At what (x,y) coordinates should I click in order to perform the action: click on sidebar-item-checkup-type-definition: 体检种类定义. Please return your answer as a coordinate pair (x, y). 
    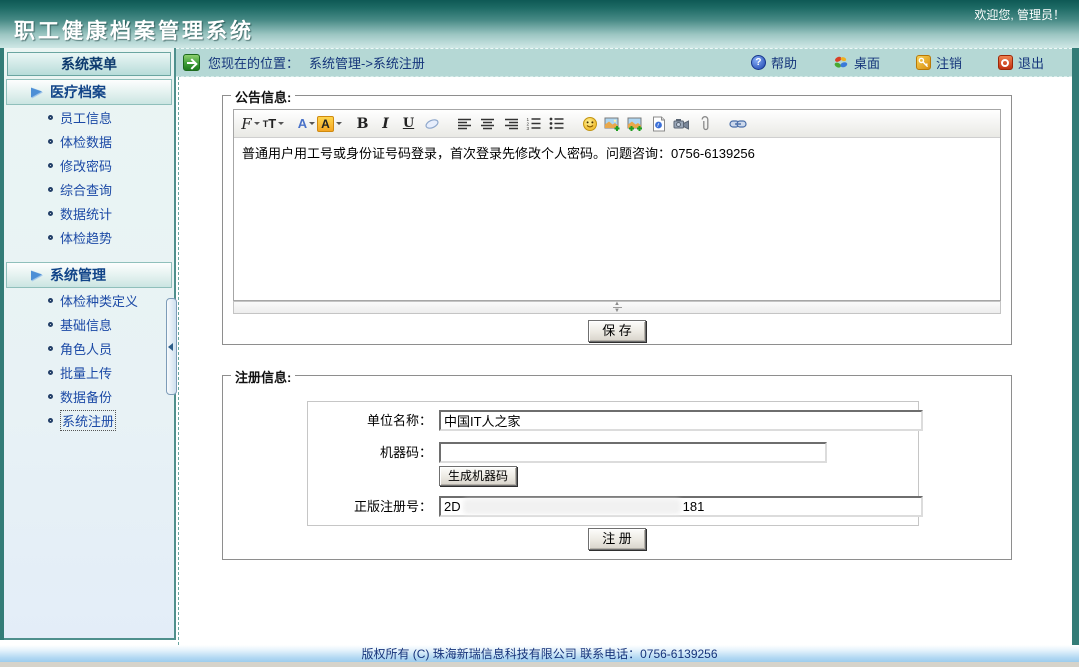
    Looking at the image, I should click on (89, 300).